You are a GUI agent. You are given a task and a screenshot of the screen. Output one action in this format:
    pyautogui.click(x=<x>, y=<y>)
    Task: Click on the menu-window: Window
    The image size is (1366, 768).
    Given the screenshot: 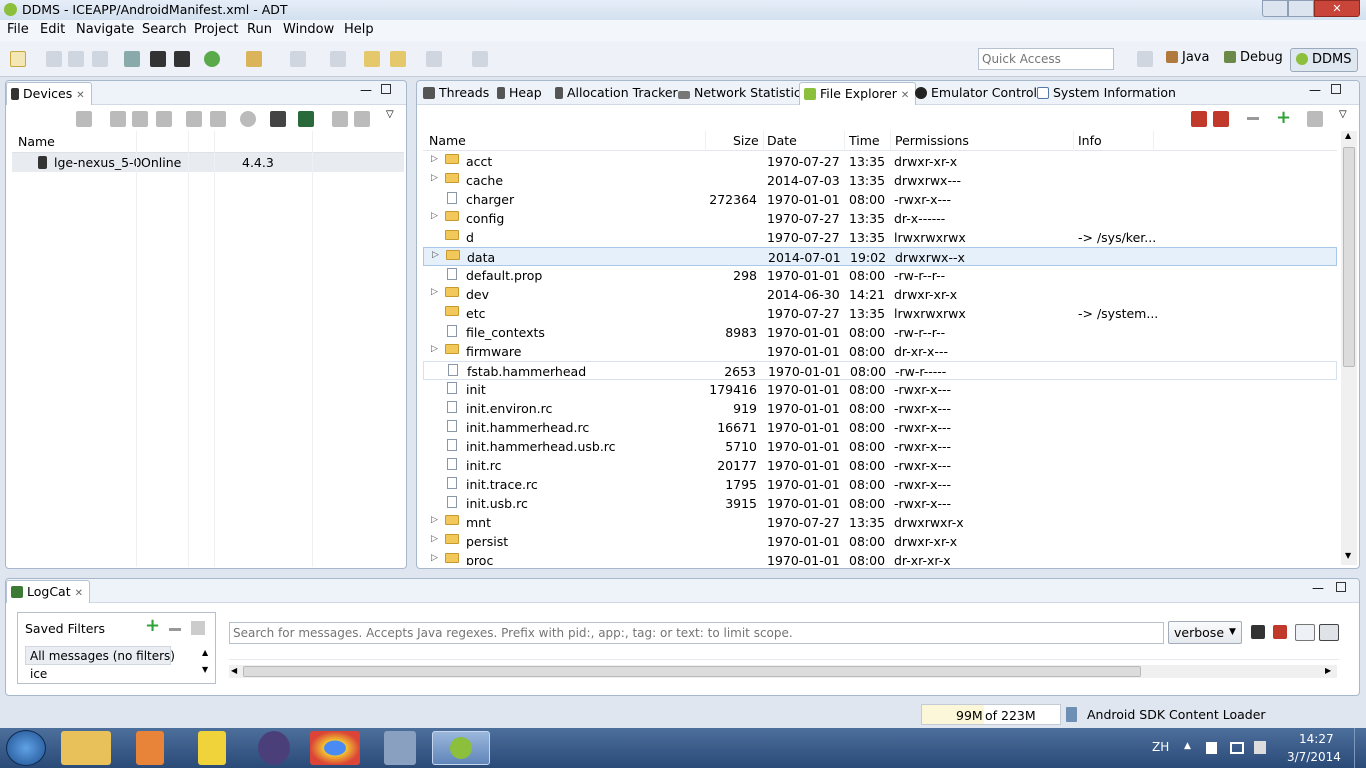 What is the action you would take?
    pyautogui.click(x=308, y=29)
    